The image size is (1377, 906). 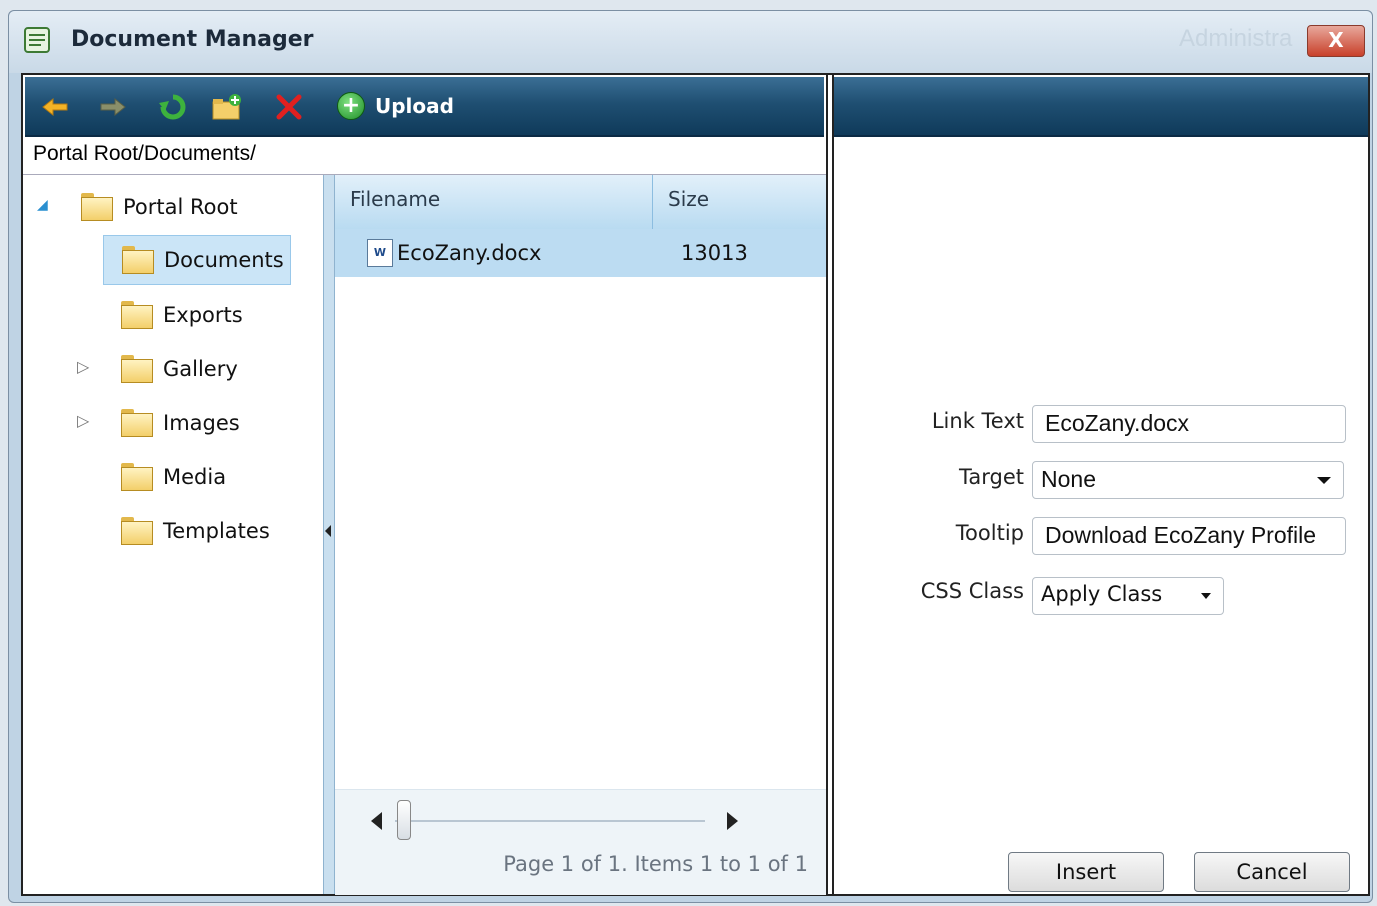 What do you see at coordinates (739, 202) in the screenshot?
I see `column-header-size: Size` at bounding box center [739, 202].